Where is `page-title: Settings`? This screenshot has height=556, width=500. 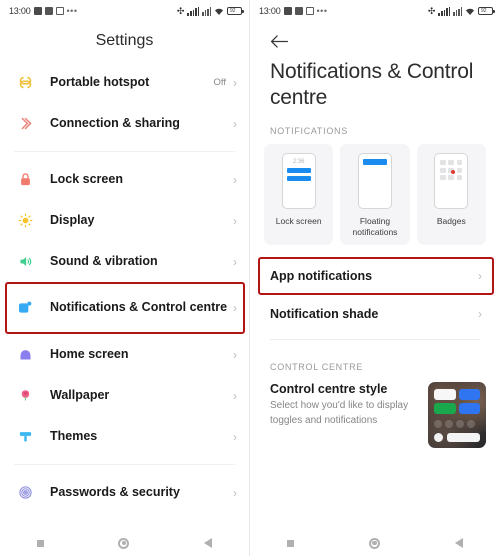
page-title: Settings is located at coordinates (124, 40).